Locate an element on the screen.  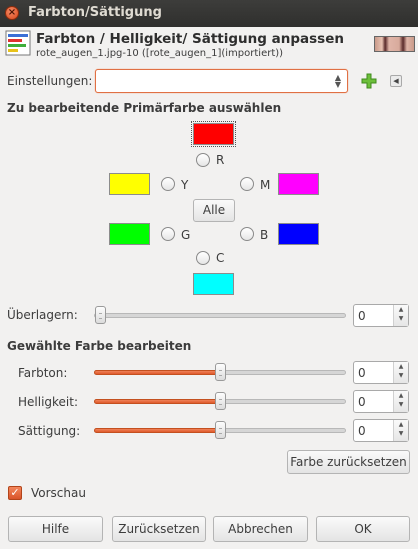
dialog-title: Farbton / Helligkeit/ Sättigung anpassen is located at coordinates (190, 39).